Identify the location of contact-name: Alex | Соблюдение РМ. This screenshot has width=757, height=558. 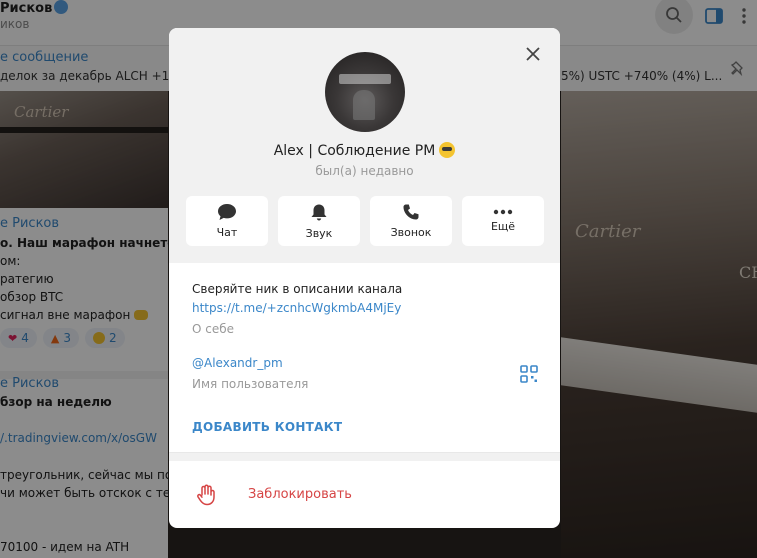
(364, 150).